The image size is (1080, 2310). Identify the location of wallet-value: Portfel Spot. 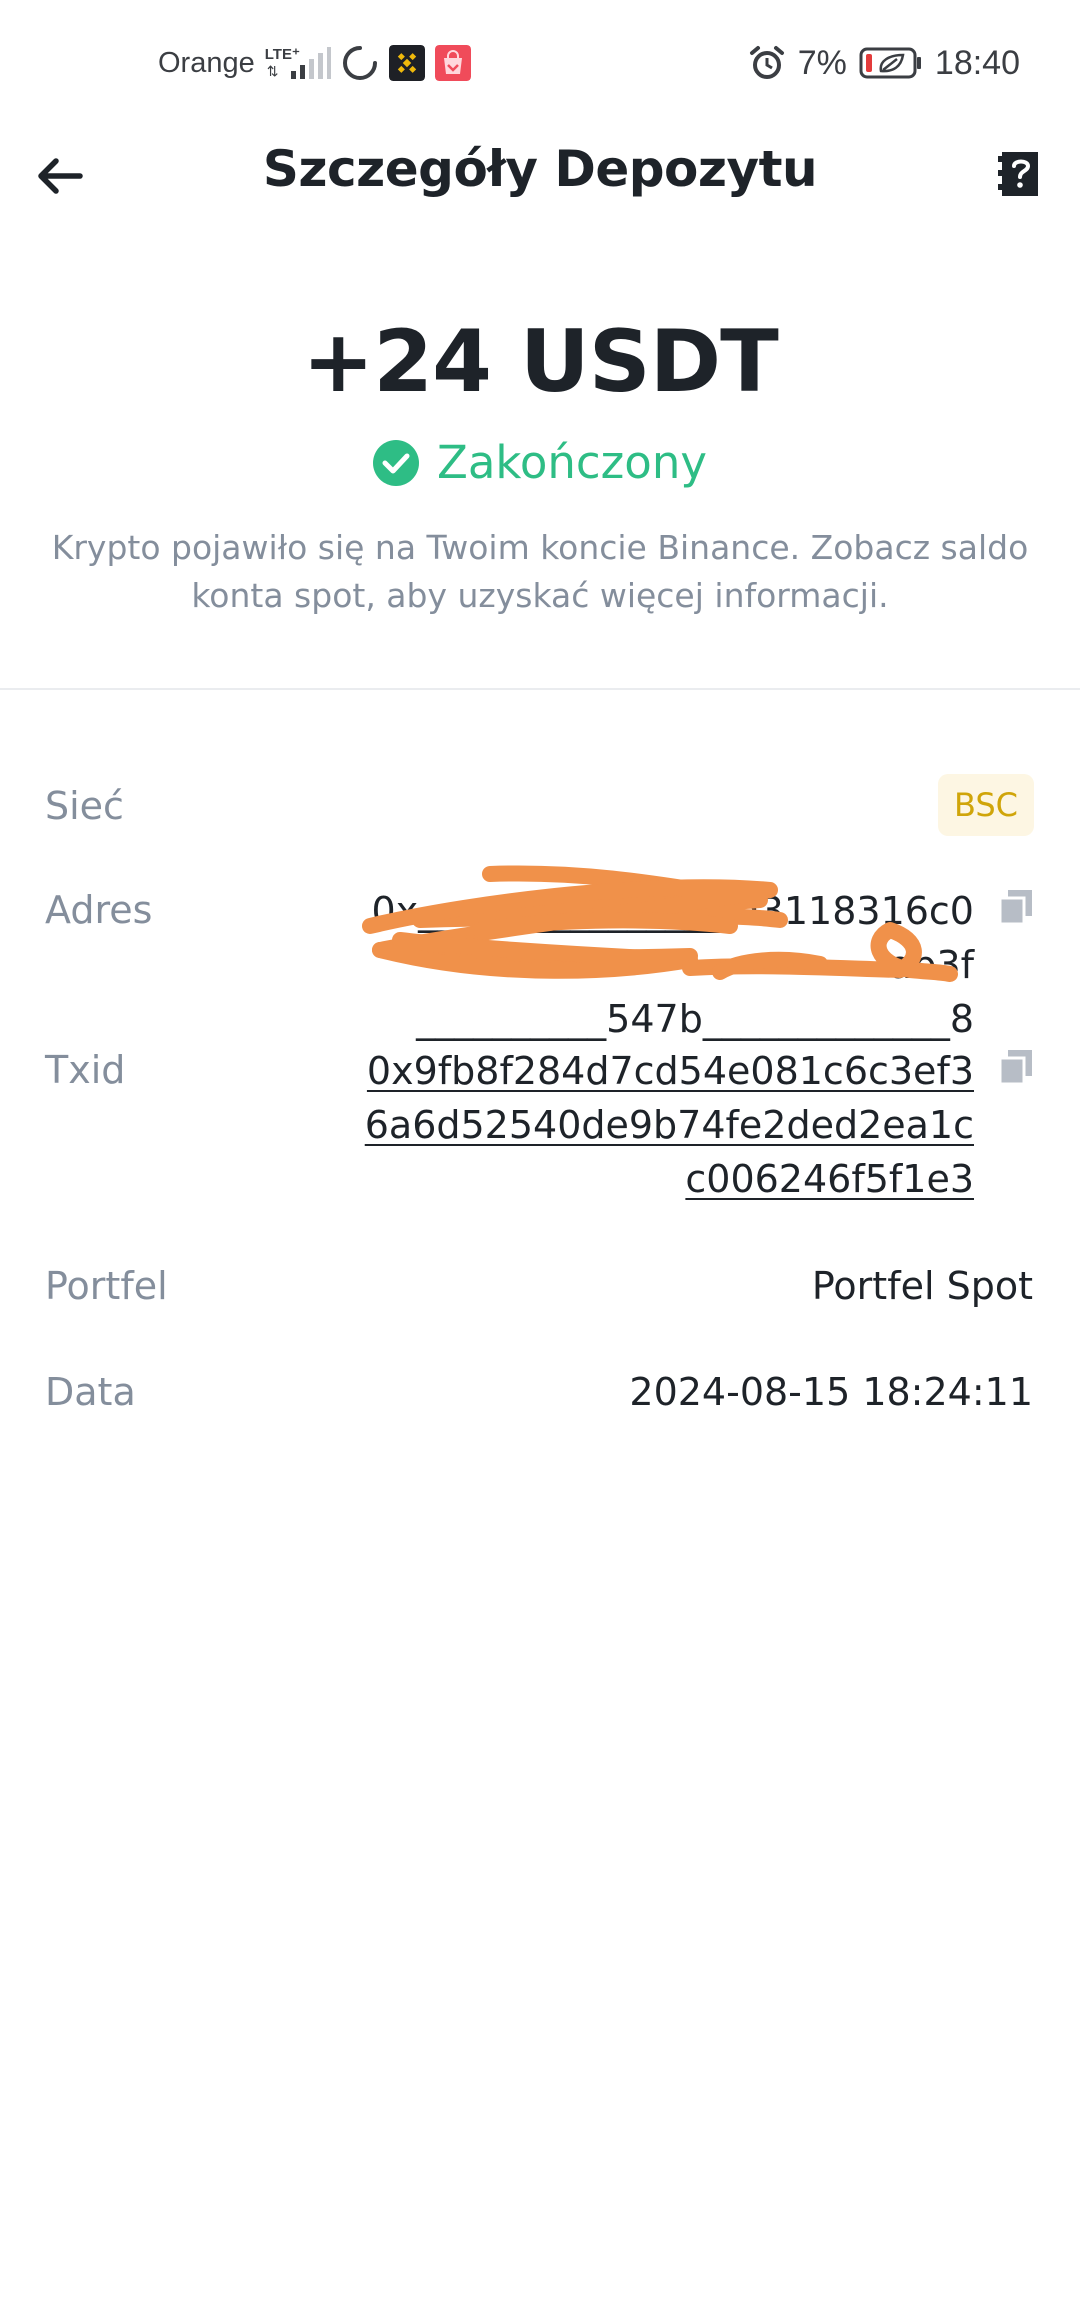
(922, 1286).